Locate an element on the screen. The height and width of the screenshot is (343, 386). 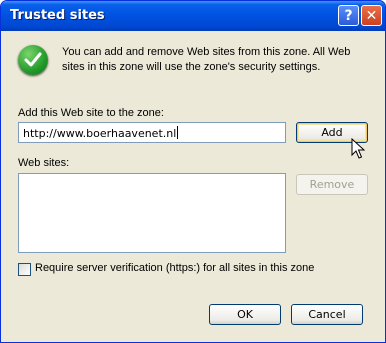
close-button: ✕ is located at coordinates (371, 15).